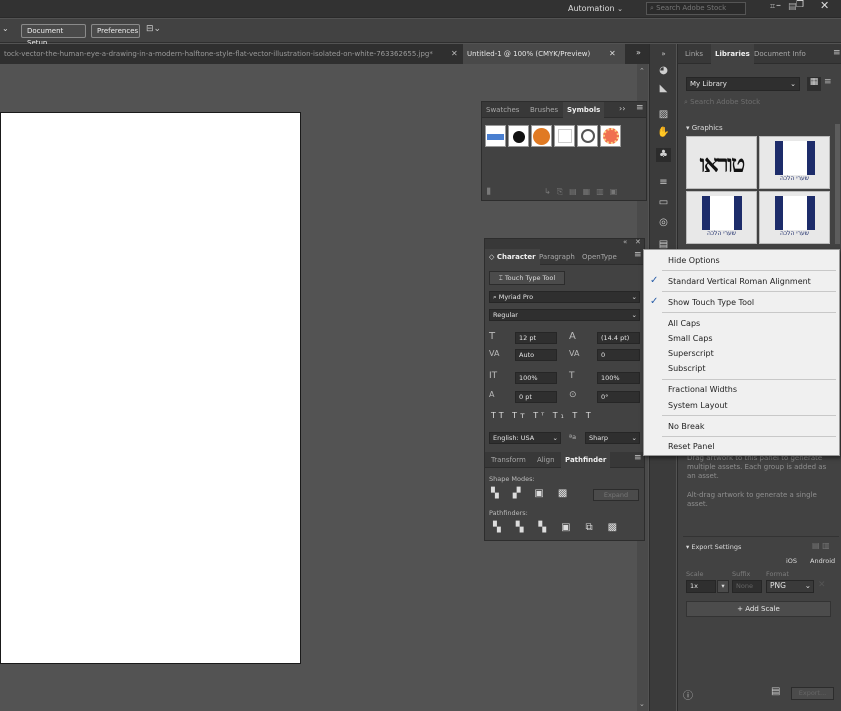  Describe the element at coordinates (115, 31) in the screenshot. I see `preferences-button: Preferences` at that location.